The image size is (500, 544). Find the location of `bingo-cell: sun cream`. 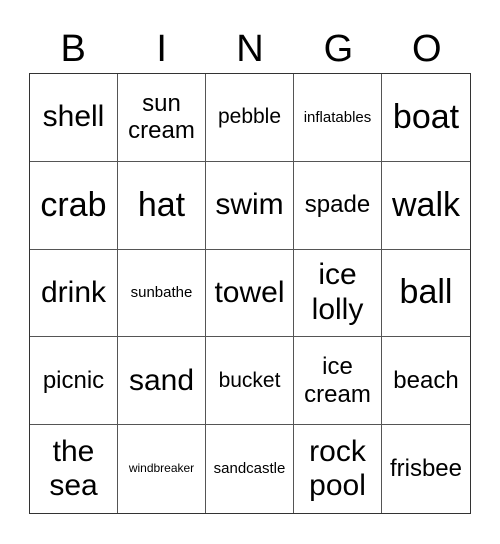

bingo-cell: sun cream is located at coordinates (162, 118).